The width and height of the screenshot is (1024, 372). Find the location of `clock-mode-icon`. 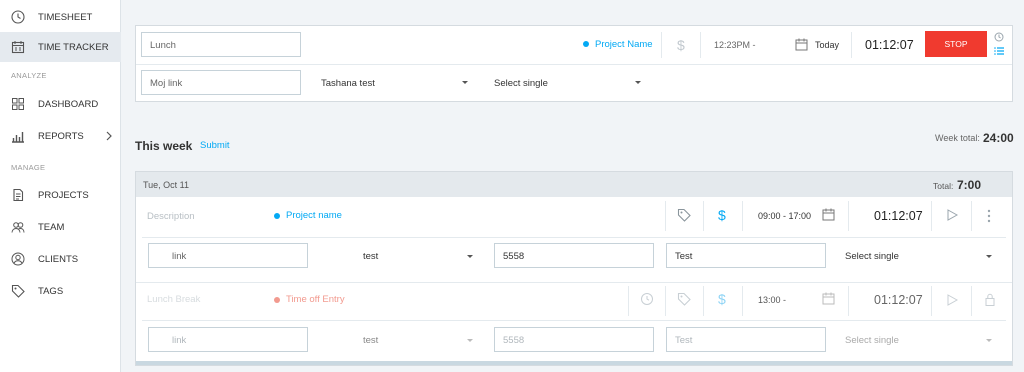

clock-mode-icon is located at coordinates (999, 37).